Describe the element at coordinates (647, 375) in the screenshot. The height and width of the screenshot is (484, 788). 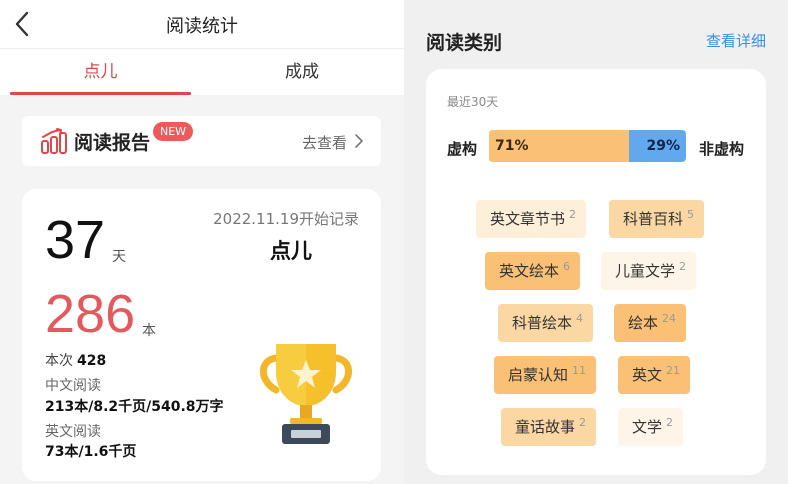
I see `category-tag-label: 英文` at that location.